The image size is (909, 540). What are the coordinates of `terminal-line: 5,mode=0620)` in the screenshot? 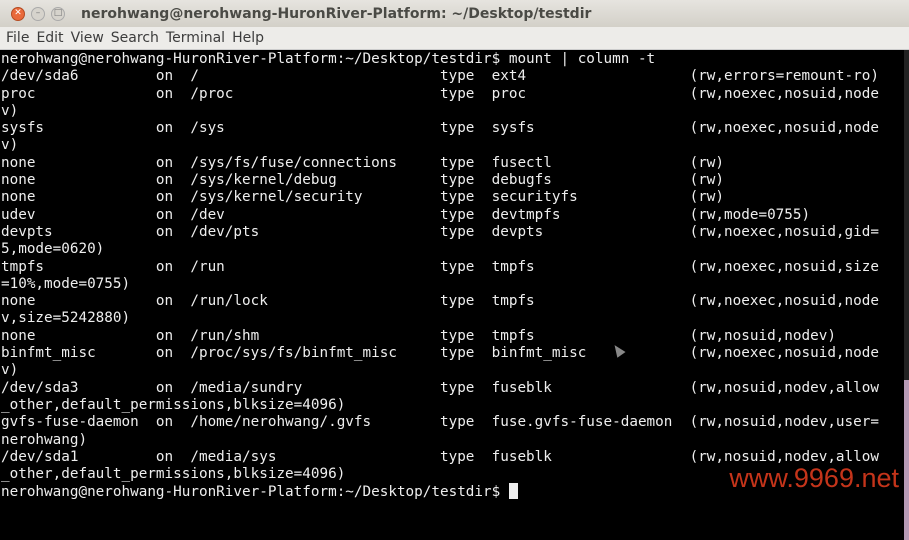 It's located at (53, 249).